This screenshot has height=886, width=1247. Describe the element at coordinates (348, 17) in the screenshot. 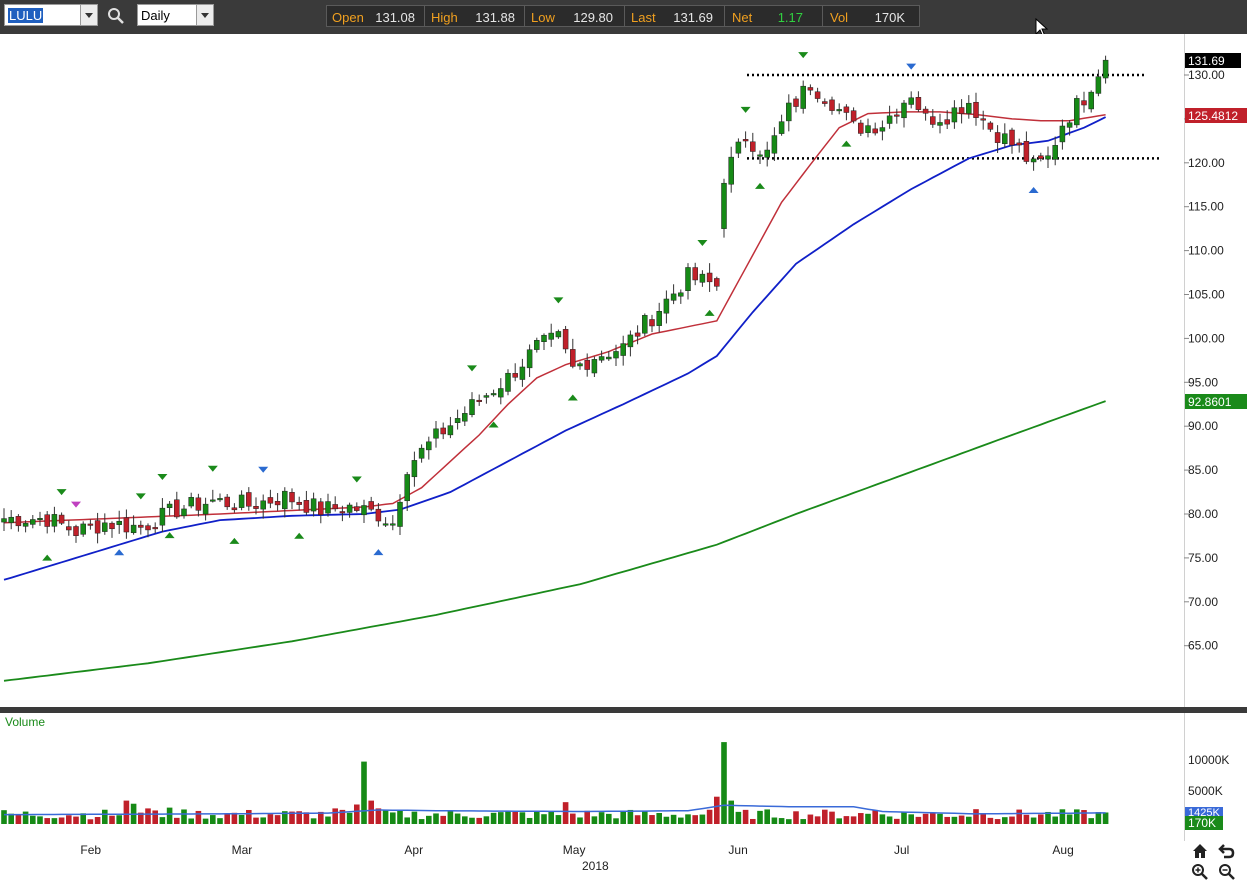

I see `quote-open-label: Open` at that location.